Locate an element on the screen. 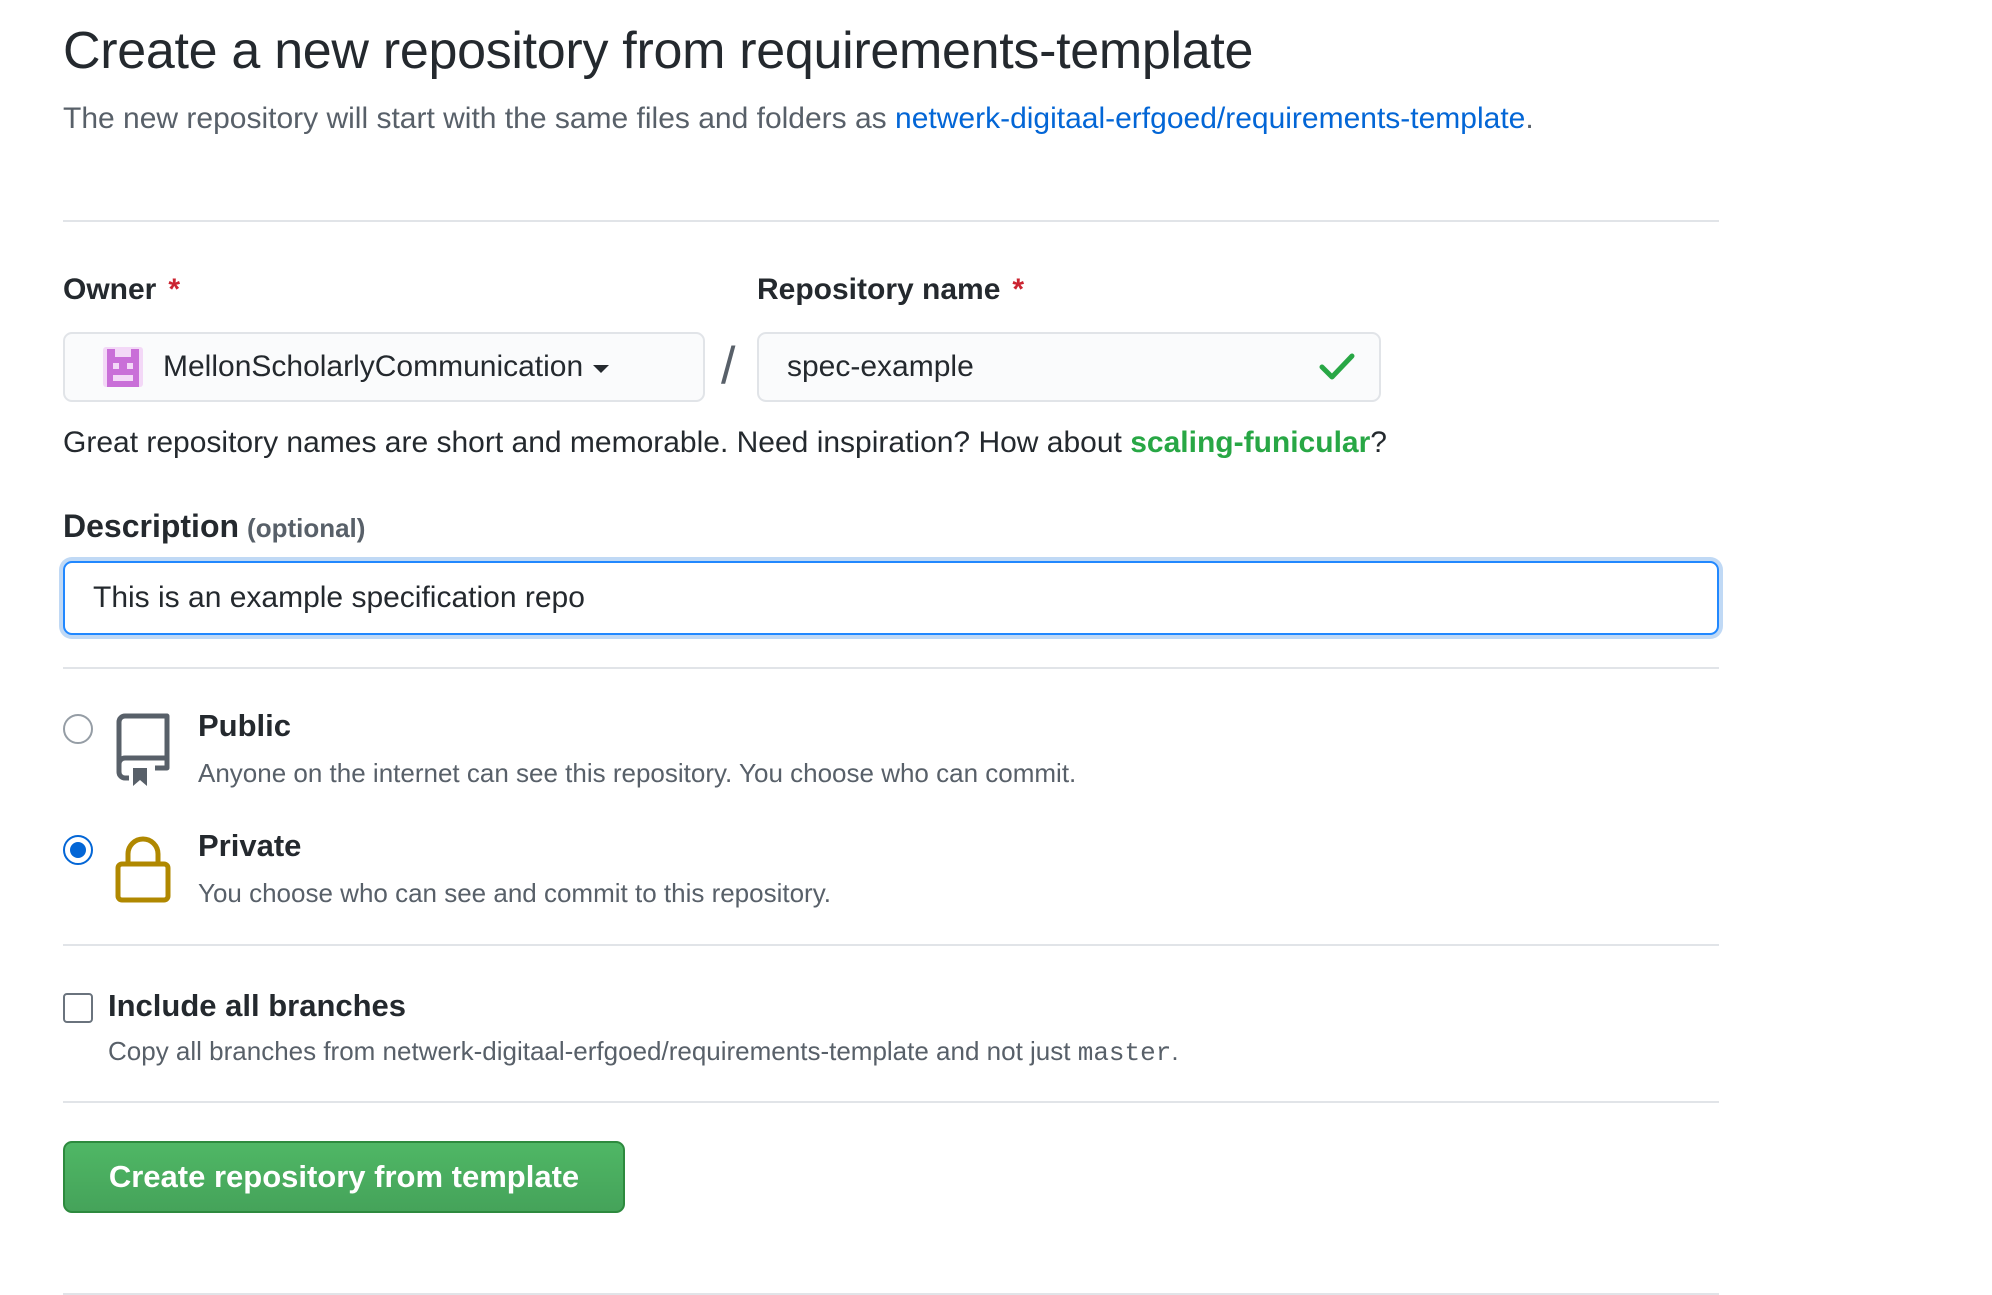 The width and height of the screenshot is (1992, 1295). include-branches-label: Include all branches is located at coordinates (257, 1005).